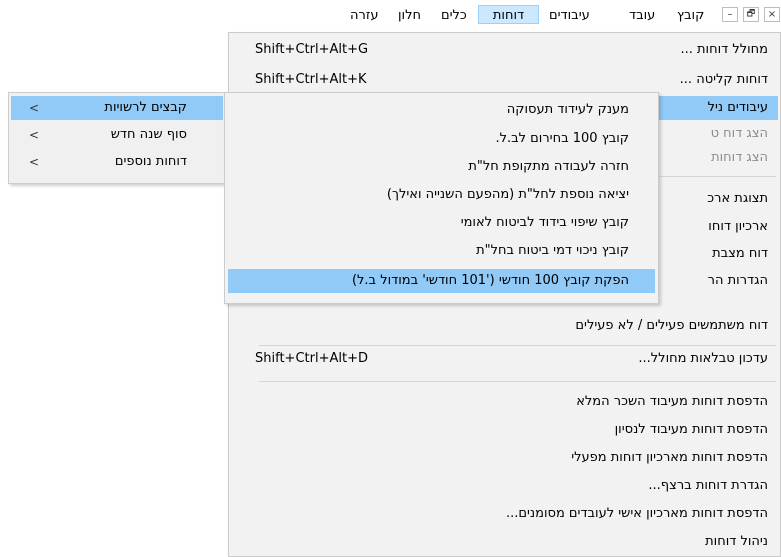 This screenshot has width=781, height=557. What do you see at coordinates (504, 430) in the screenshot?
I see `menu-item-print-trial: הדפסת דוחות מעיבוד לנסיון` at bounding box center [504, 430].